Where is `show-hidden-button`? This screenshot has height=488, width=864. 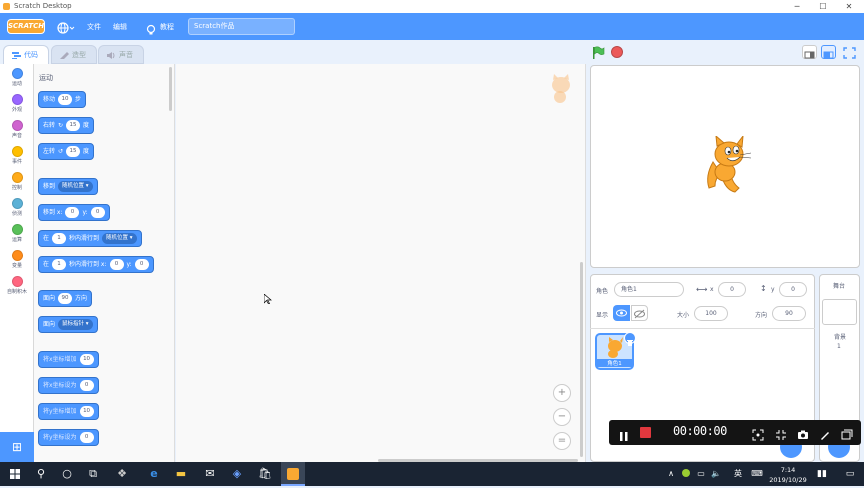
show-hidden-button is located at coordinates (639, 313).